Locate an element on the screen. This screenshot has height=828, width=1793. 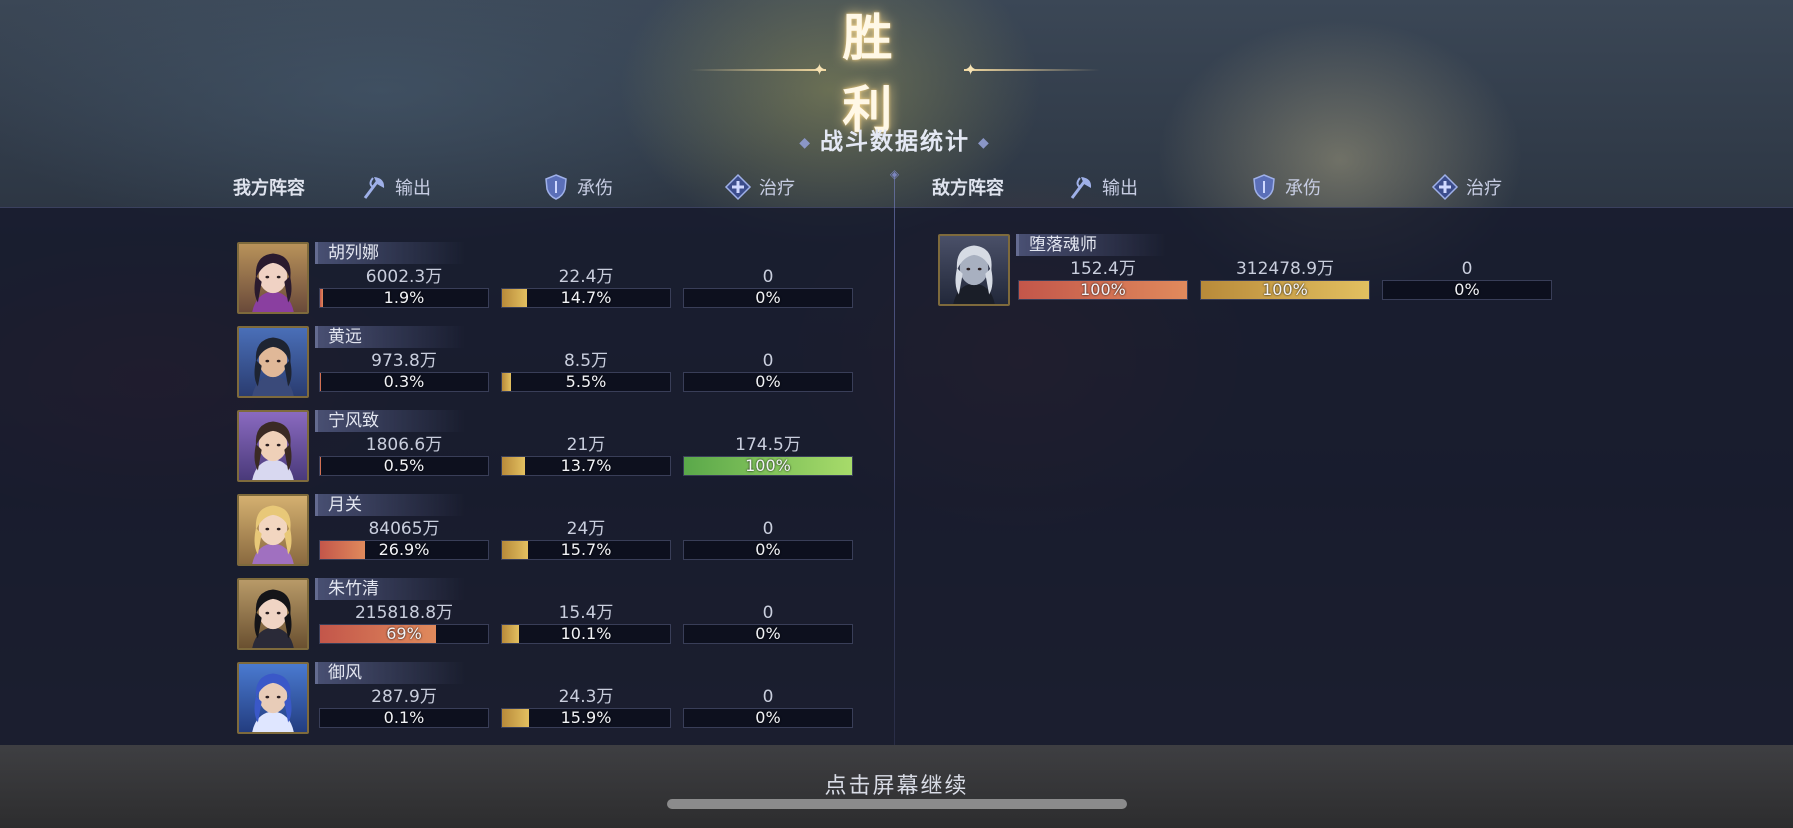
tank-stat: 8.5万 5.5% is located at coordinates (586, 371).